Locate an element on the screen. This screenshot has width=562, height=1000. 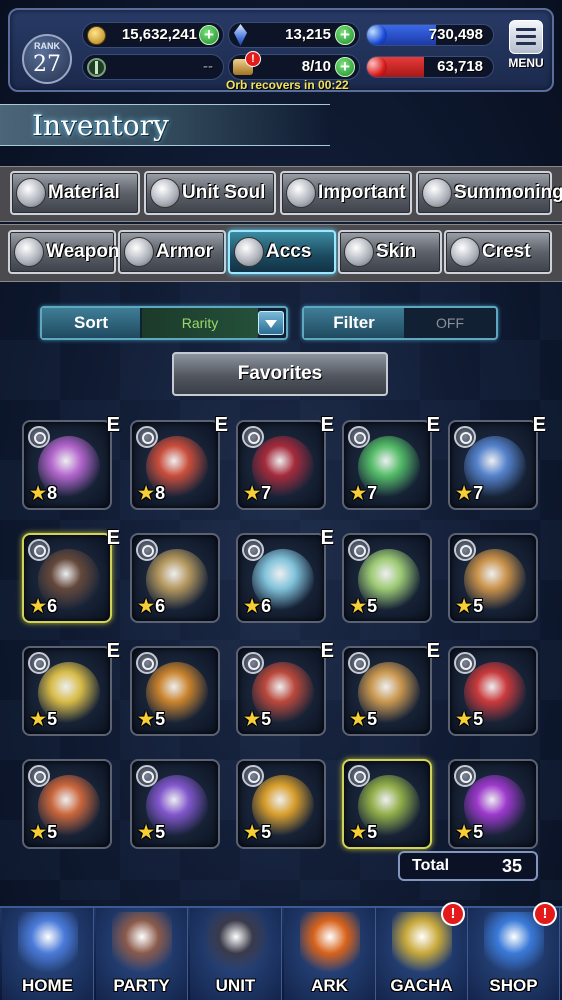
rarity-value: 6 is located at coordinates (266, 606).